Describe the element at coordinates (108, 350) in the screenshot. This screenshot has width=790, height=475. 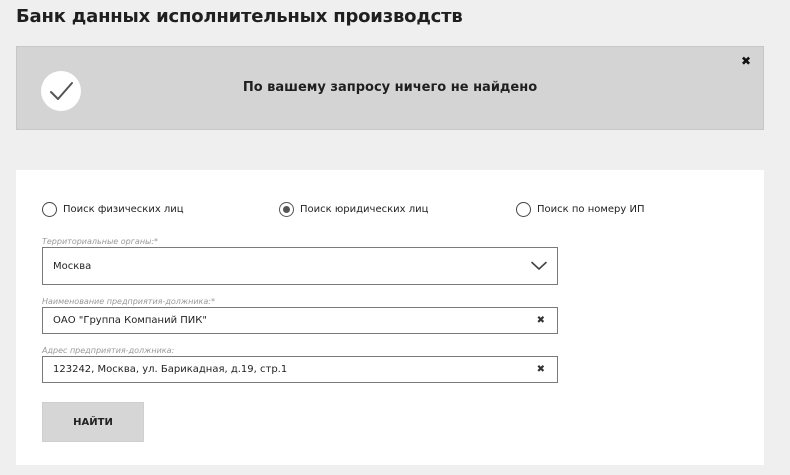
I see `enterprise-address-label: Адрес предприятия-должника:` at that location.